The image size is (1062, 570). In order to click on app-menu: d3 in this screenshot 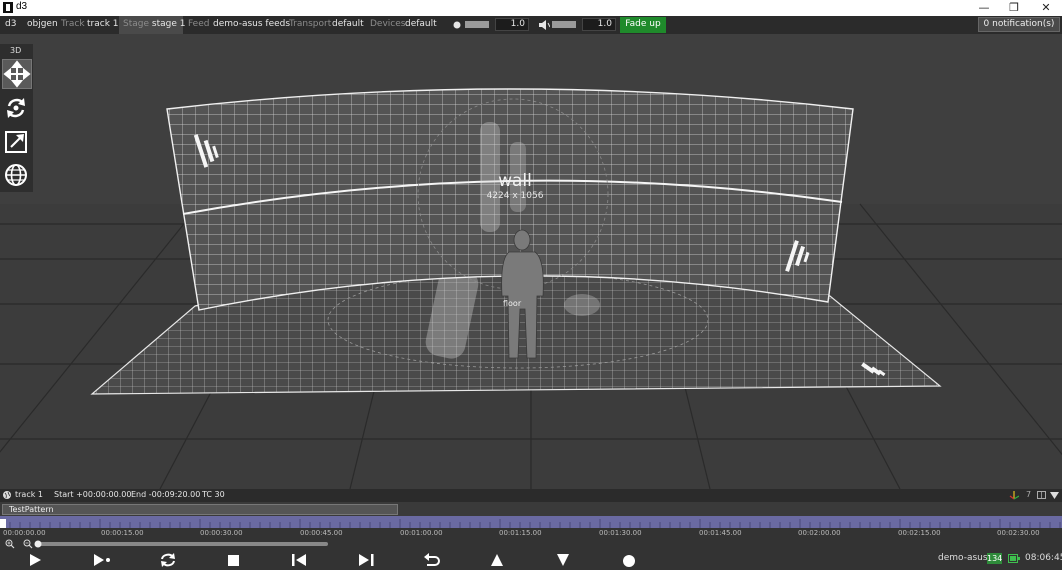, I will do `click(10, 25)`.